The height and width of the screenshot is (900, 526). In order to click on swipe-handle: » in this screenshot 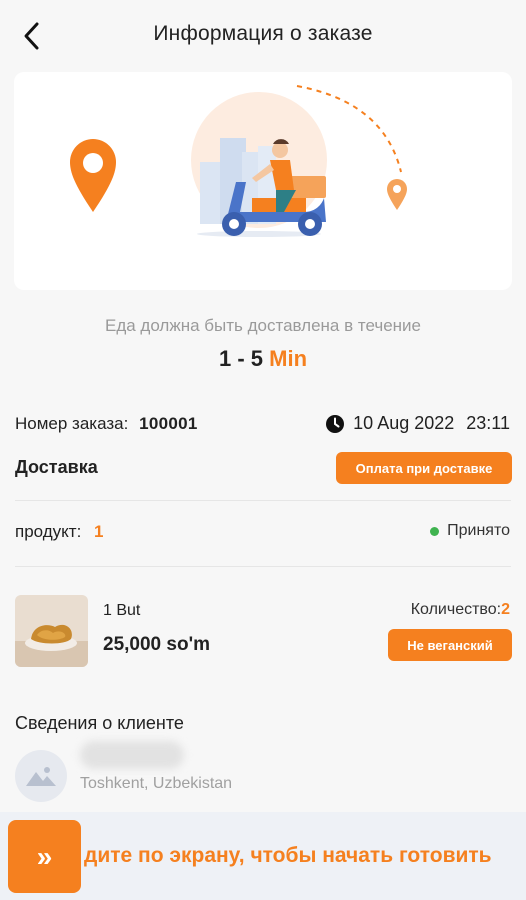, I will do `click(44, 856)`.